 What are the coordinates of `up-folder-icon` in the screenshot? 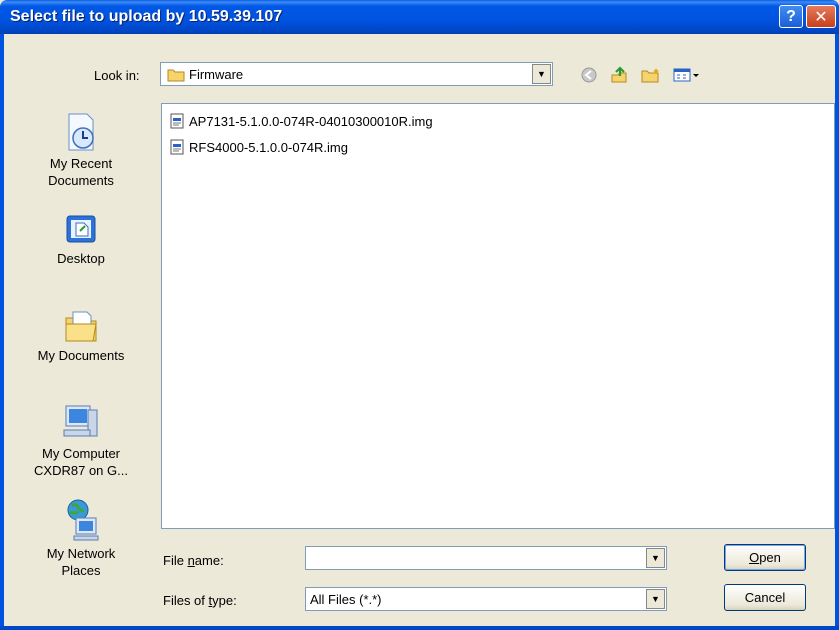 It's located at (619, 74).